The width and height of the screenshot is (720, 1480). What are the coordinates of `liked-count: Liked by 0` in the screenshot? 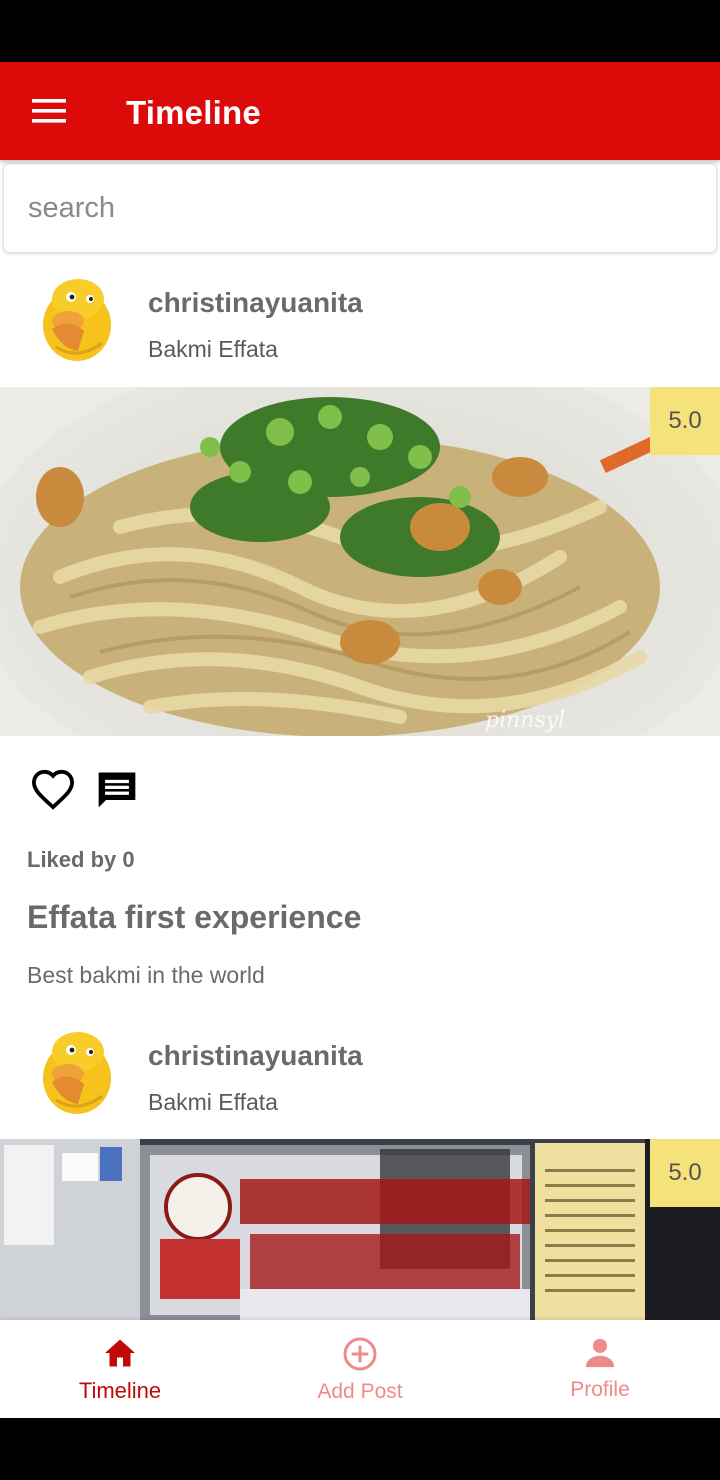 It's located at (81, 859).